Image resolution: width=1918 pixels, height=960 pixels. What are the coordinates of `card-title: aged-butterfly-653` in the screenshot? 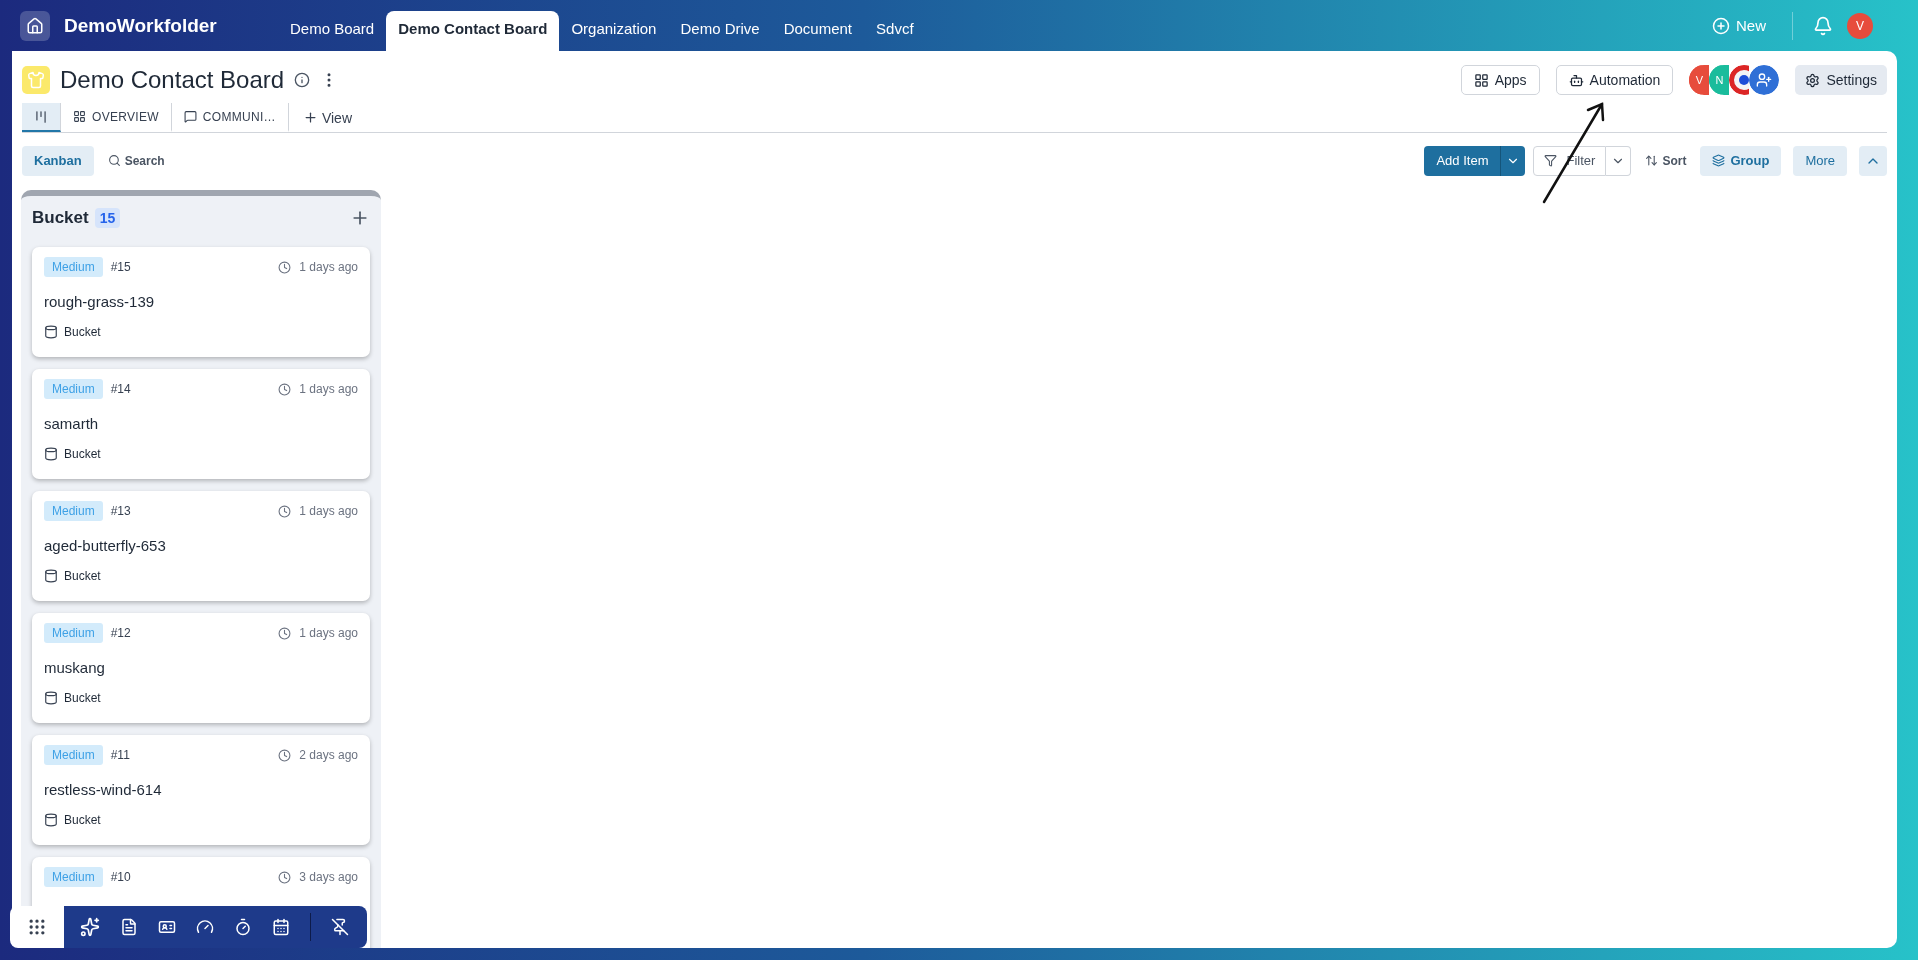 It's located at (105, 545).